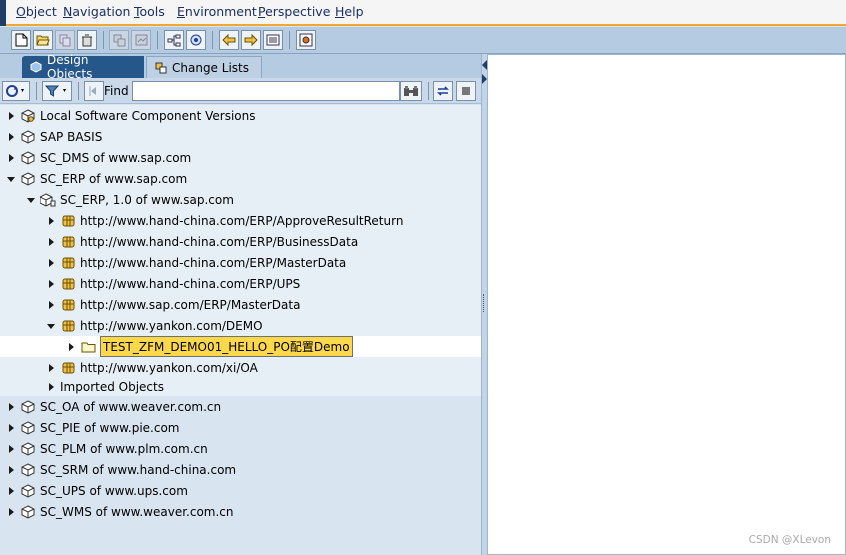  Describe the element at coordinates (110, 427) in the screenshot. I see `tree-item-label: SC_PIE of www.pie.com` at that location.